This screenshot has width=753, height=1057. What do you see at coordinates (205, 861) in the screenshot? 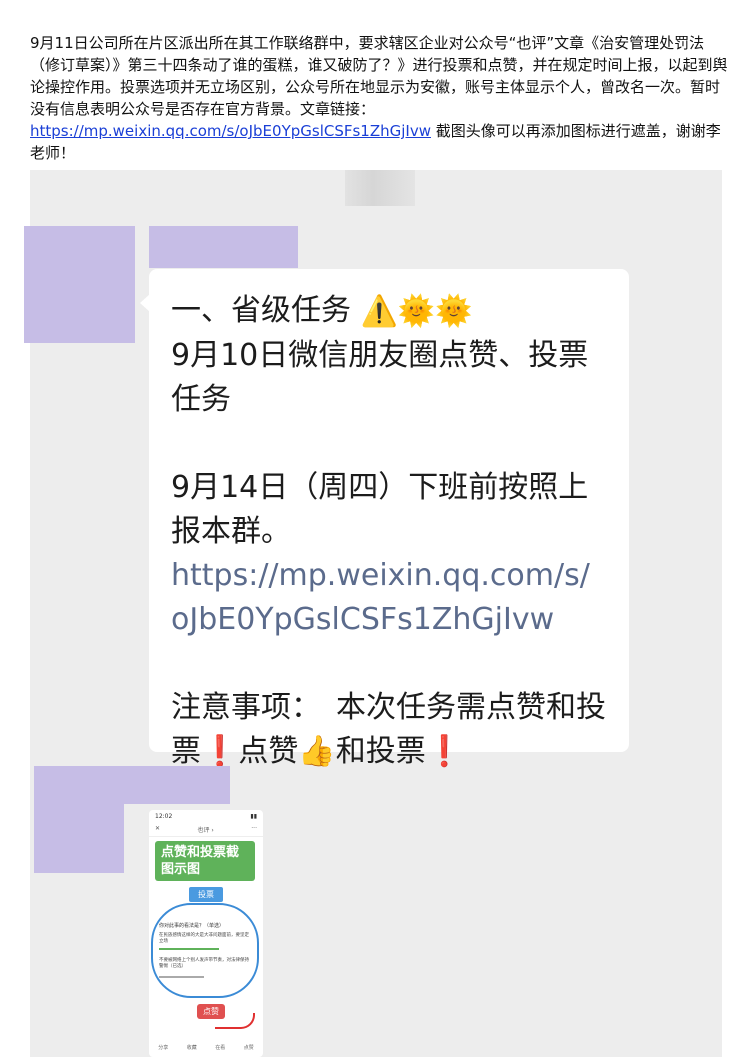
I see `instruction-banner: 点赞和投票截图示图` at bounding box center [205, 861].